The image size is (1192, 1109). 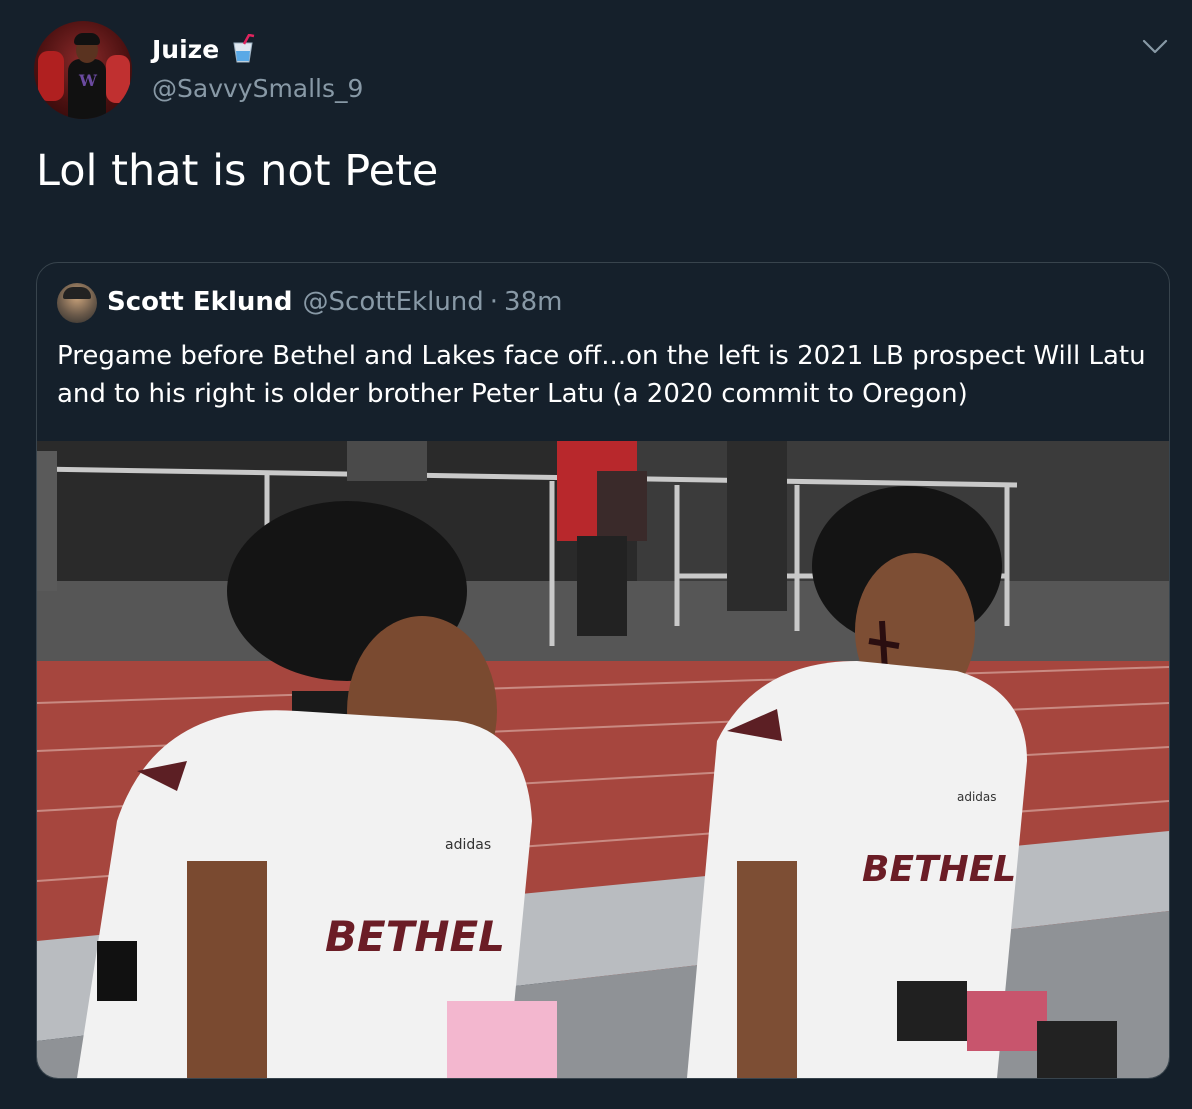 What do you see at coordinates (415, 936) in the screenshot?
I see `jersey-text-left: BETHEL` at bounding box center [415, 936].